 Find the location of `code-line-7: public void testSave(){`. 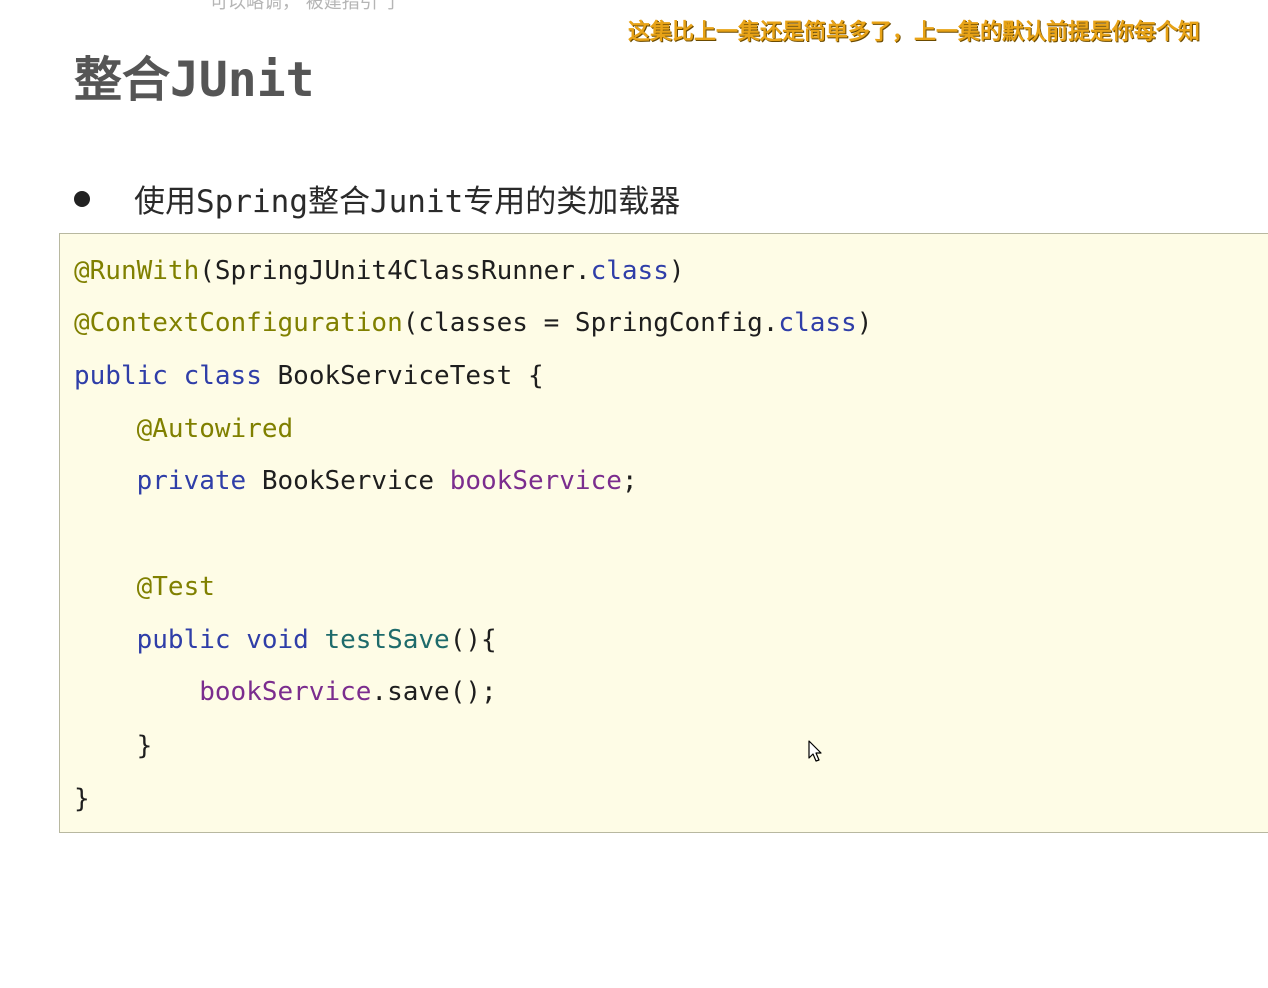

code-line-7: public void testSave(){ is located at coordinates (285, 640).